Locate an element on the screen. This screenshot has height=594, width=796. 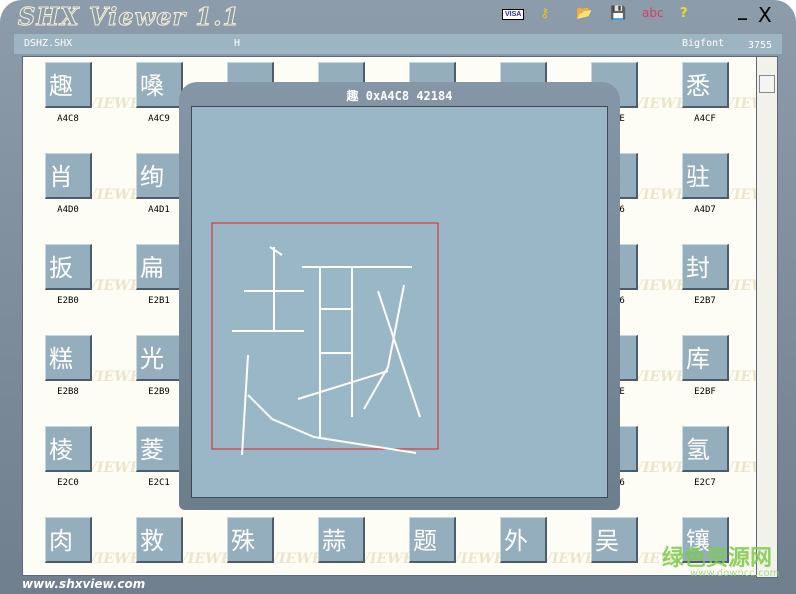
preview-title: 趣 0xA4C8 42184 is located at coordinates (399, 96).